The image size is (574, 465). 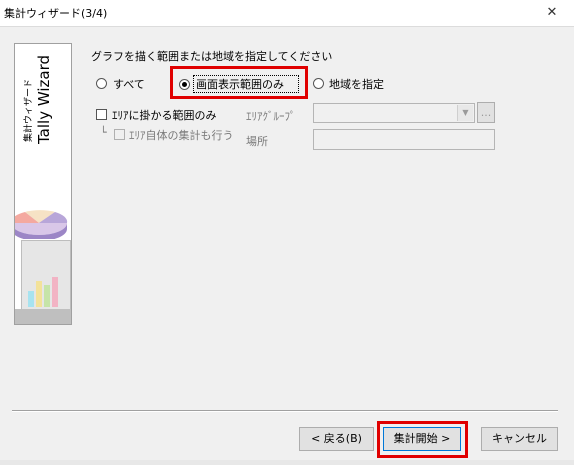 What do you see at coordinates (103, 132) in the screenshot?
I see `tree-connector: └` at bounding box center [103, 132].